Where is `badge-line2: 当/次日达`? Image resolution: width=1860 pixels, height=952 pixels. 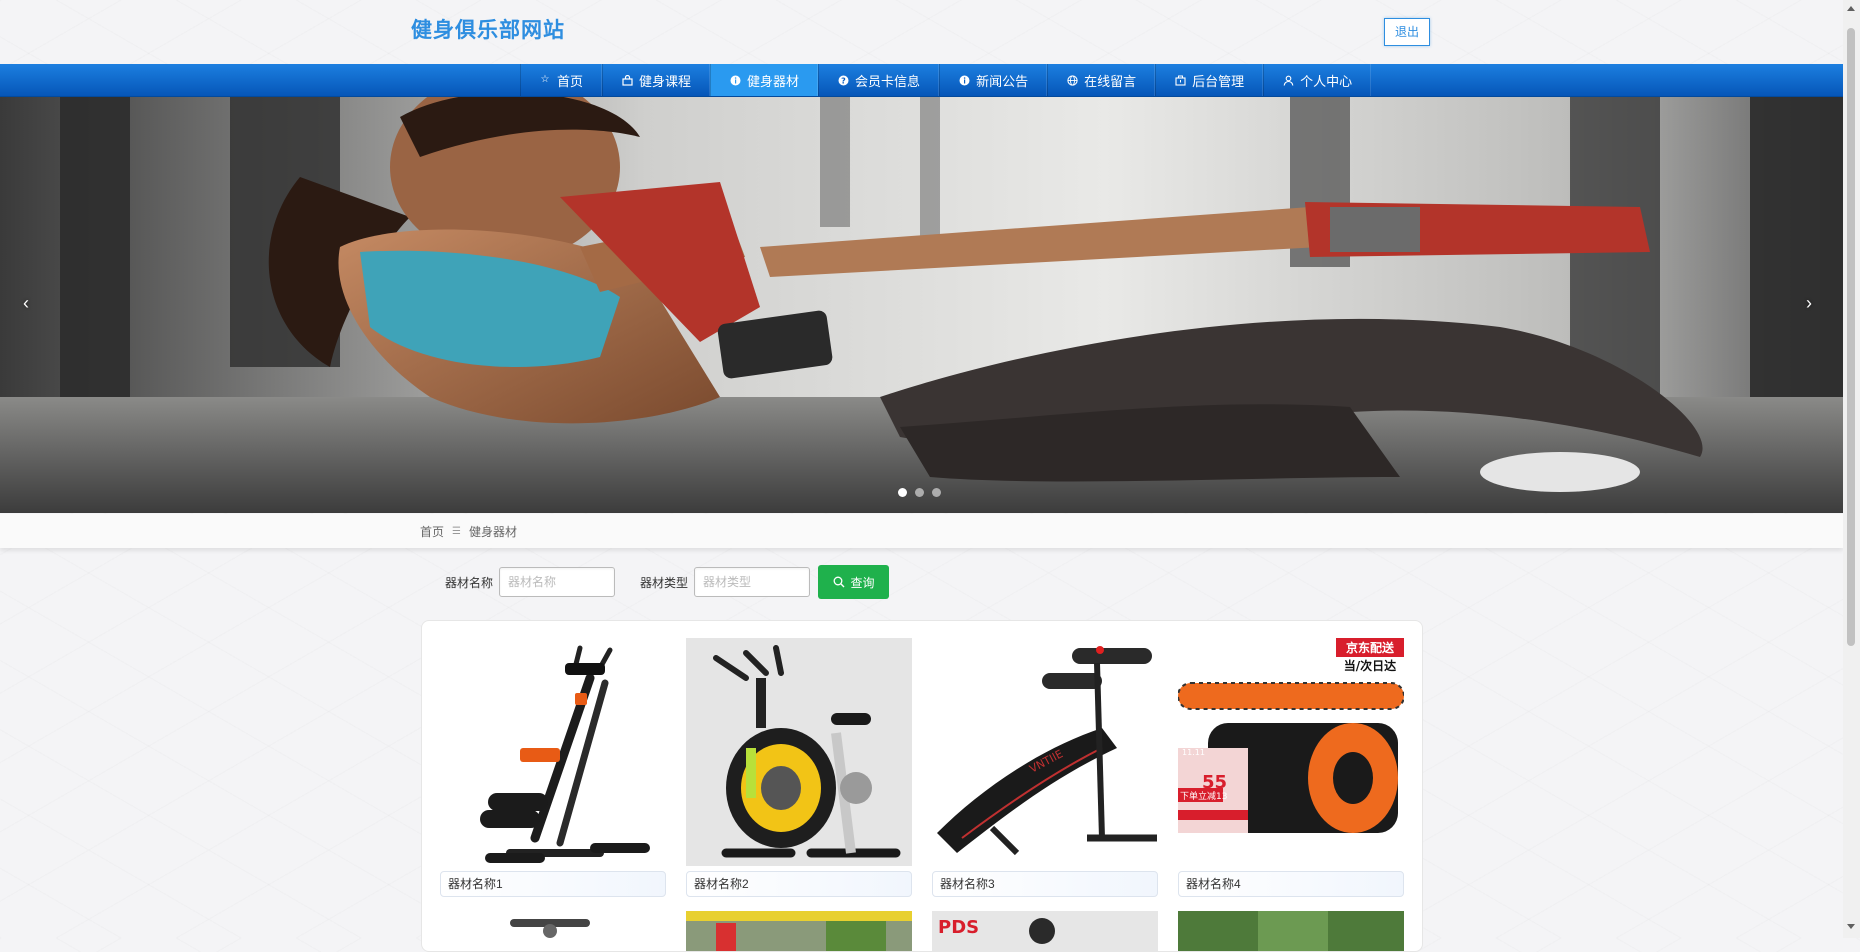 badge-line2: 当/次日达 is located at coordinates (1370, 665).